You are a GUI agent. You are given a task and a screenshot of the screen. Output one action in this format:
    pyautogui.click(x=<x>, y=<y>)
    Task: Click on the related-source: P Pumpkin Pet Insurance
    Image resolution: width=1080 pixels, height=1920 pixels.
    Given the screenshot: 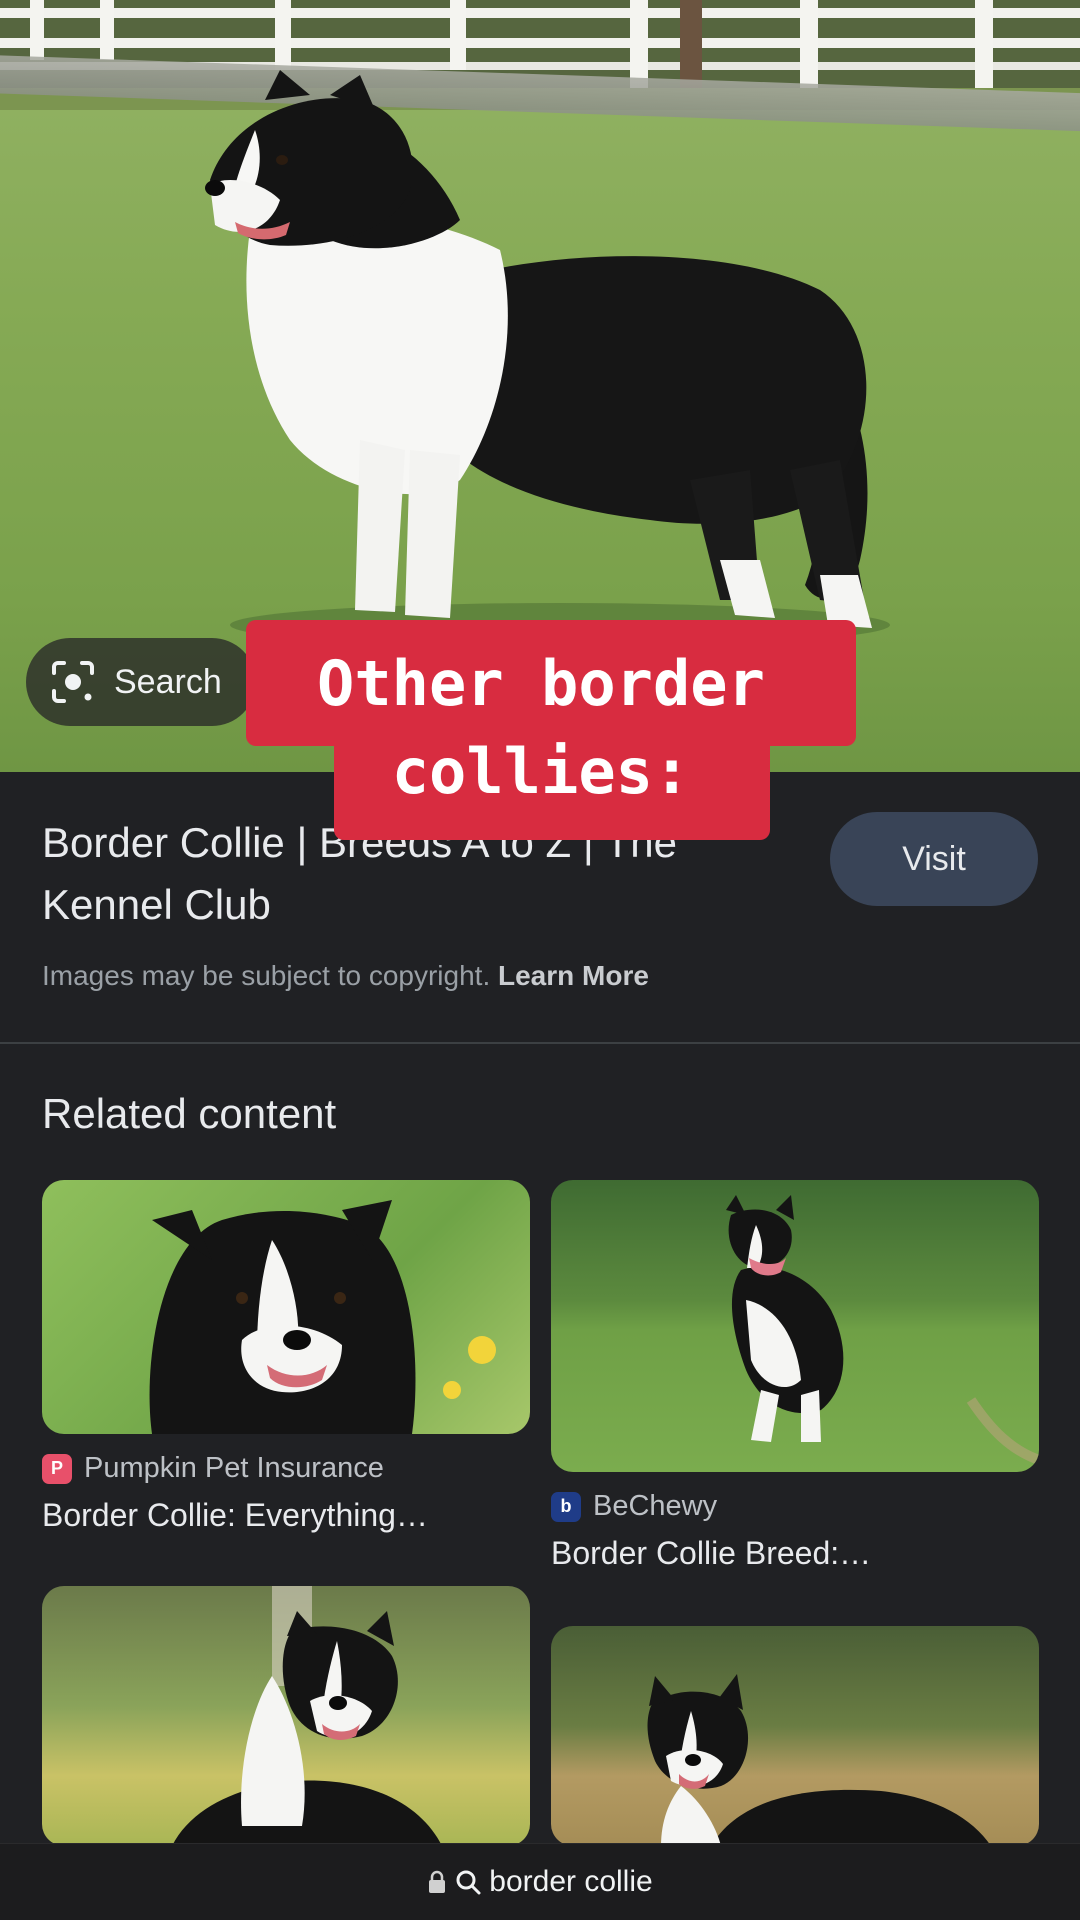 What is the action you would take?
    pyautogui.click(x=286, y=1468)
    